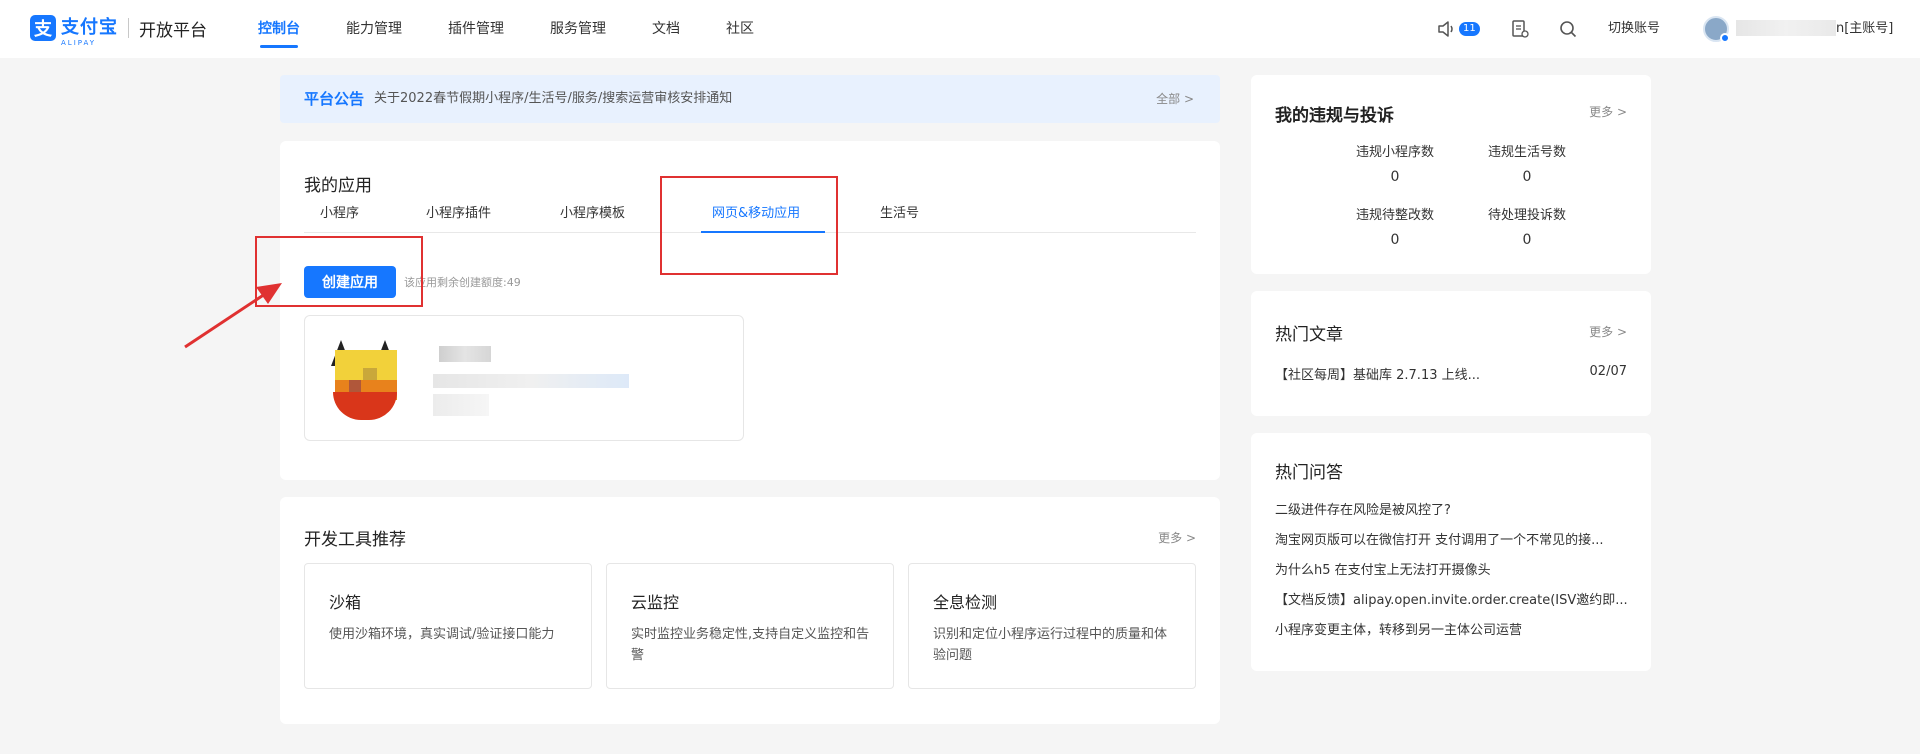 Image resolution: width=1920 pixels, height=754 pixels. What do you see at coordinates (89, 27) in the screenshot?
I see `logo-text-cn: 支付宝` at bounding box center [89, 27].